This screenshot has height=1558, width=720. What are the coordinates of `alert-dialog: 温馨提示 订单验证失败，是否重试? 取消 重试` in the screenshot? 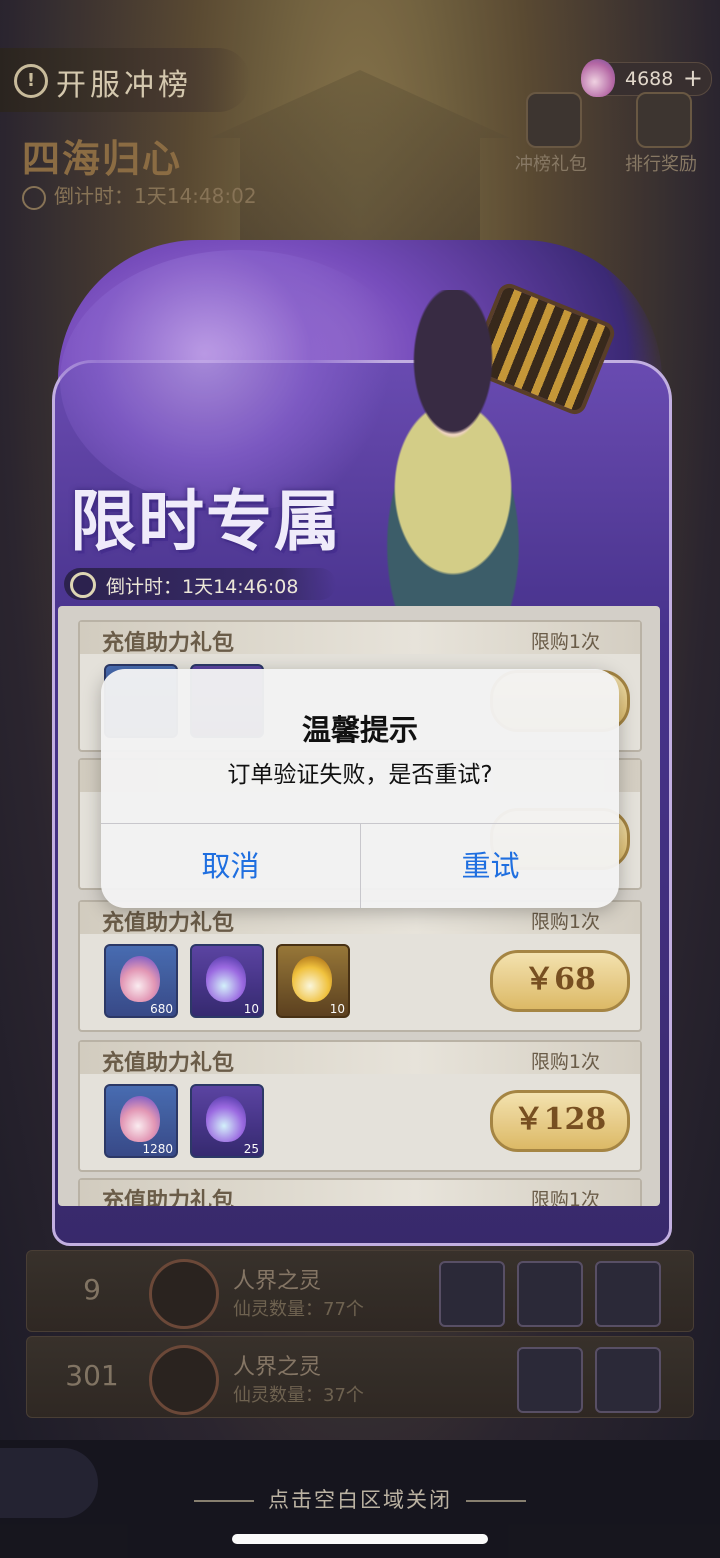 It's located at (360, 788).